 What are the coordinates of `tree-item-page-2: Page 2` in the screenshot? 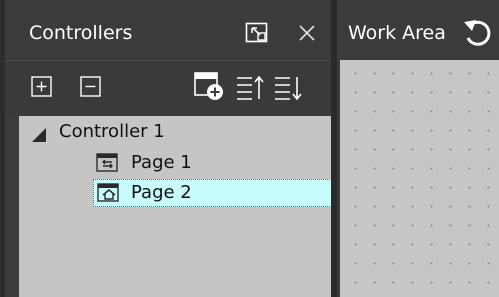 It's located at (212, 193).